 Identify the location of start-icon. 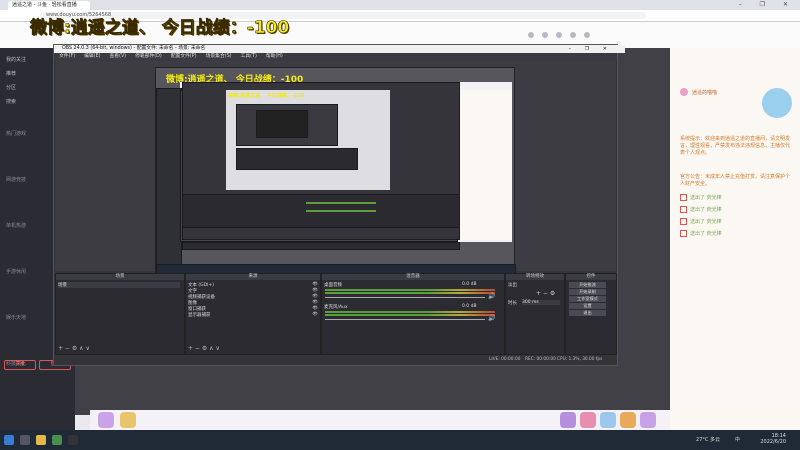
(9, 440).